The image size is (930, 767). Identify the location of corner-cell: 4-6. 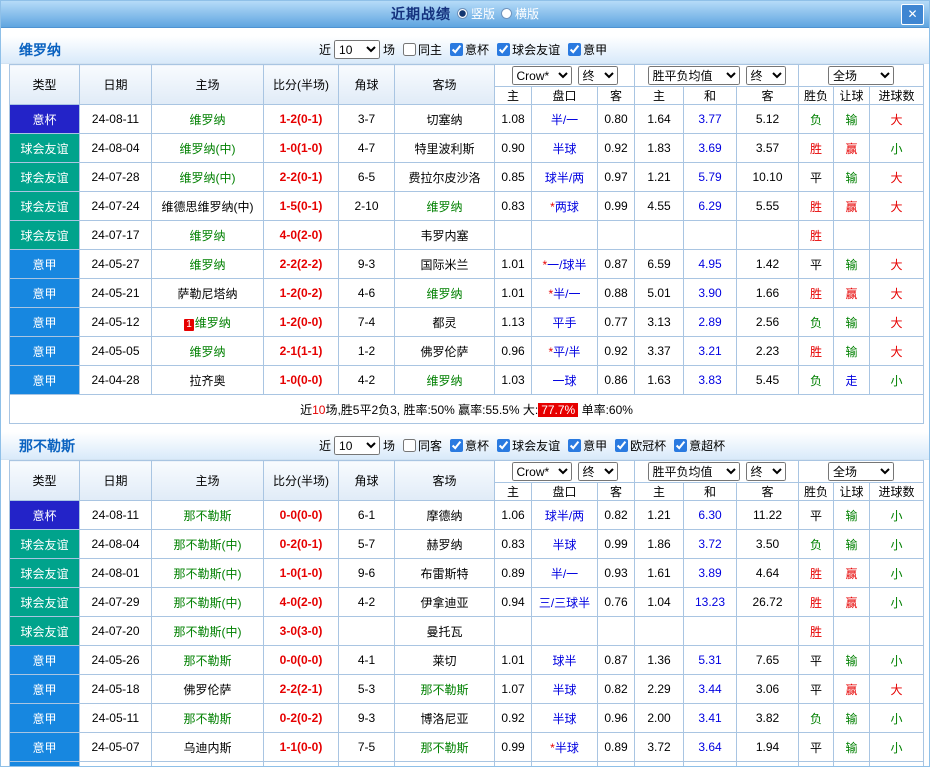
(366, 293).